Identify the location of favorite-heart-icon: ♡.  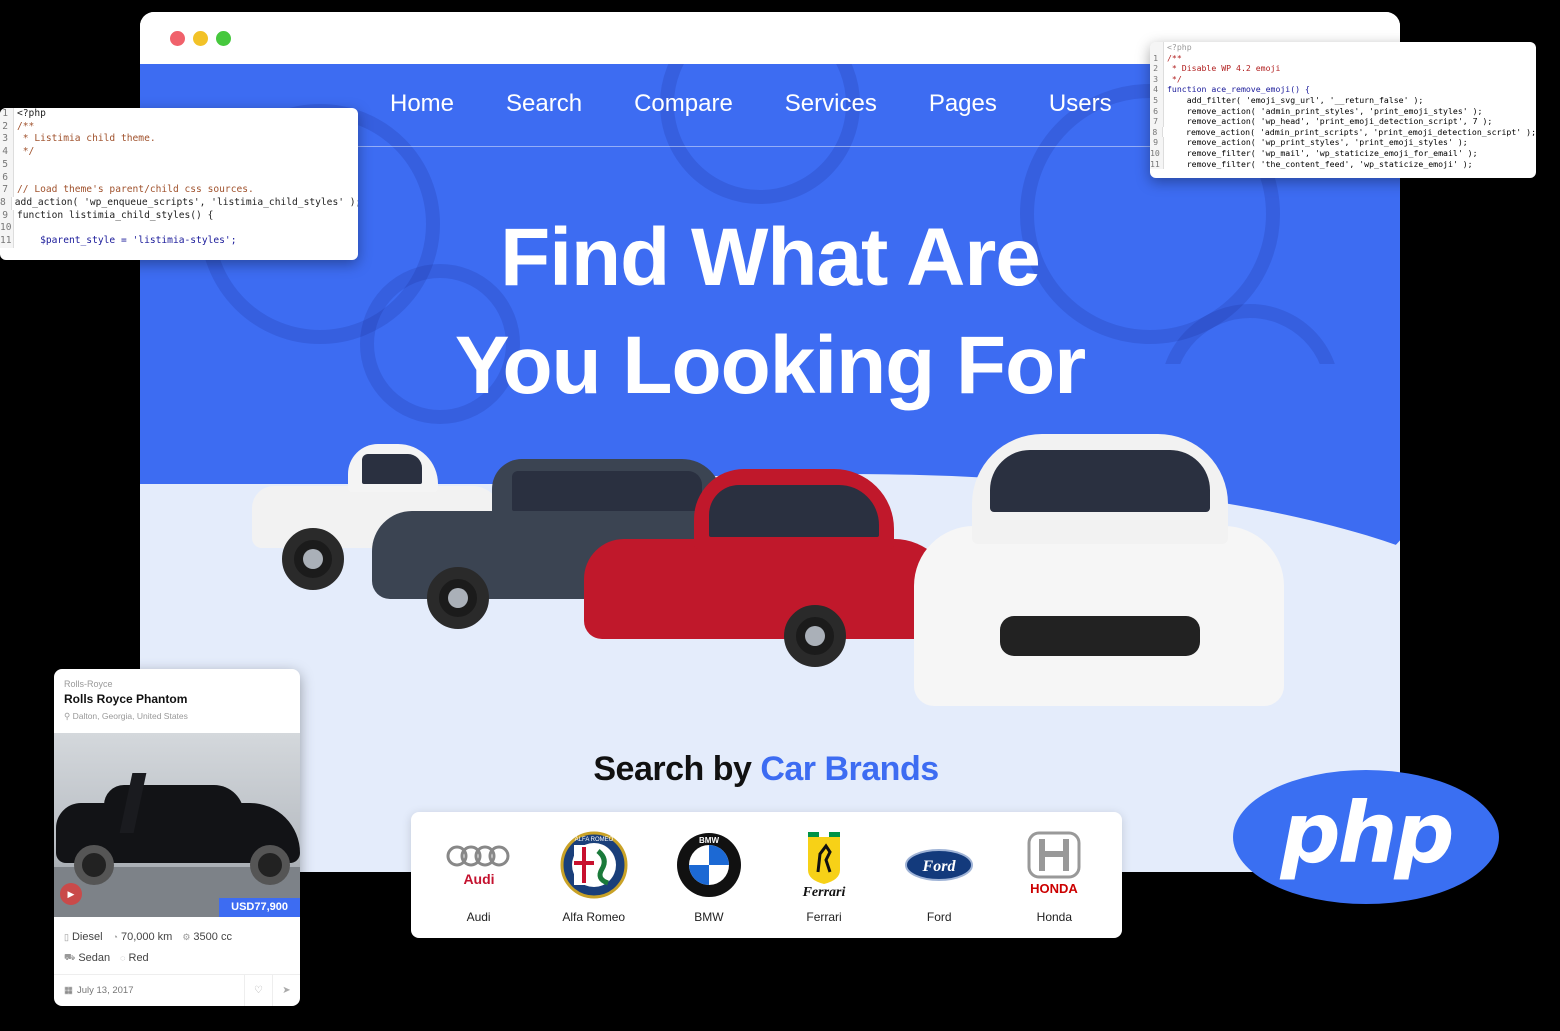
(258, 990).